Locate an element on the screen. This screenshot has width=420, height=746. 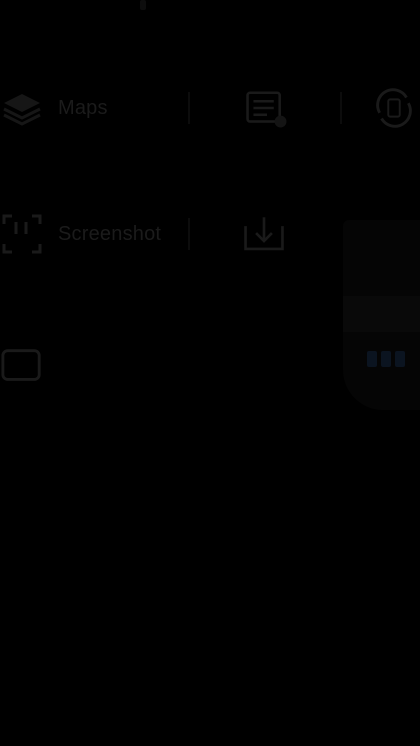
list-settings-icon is located at coordinates (267, 108).